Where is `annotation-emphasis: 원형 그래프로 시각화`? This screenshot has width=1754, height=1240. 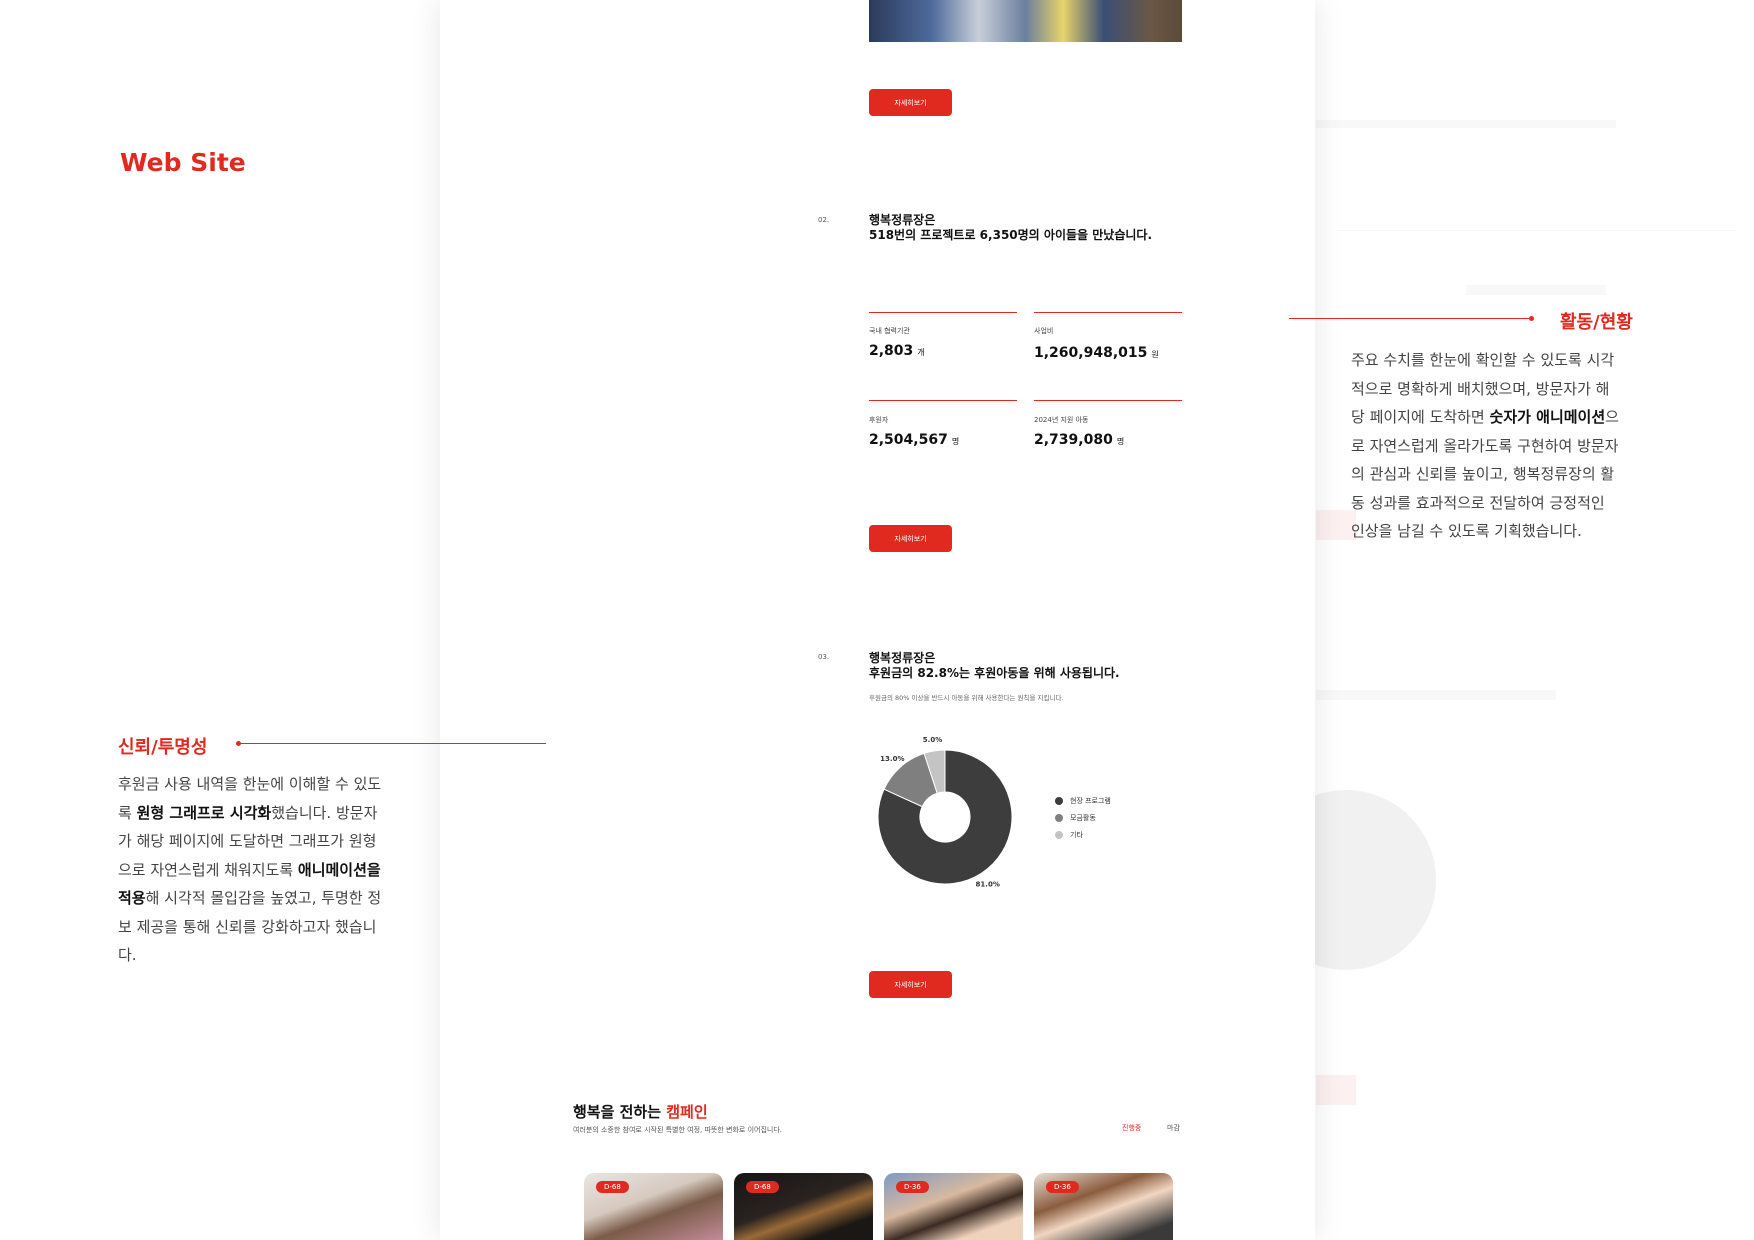 annotation-emphasis: 원형 그래프로 시각화 is located at coordinates (204, 812).